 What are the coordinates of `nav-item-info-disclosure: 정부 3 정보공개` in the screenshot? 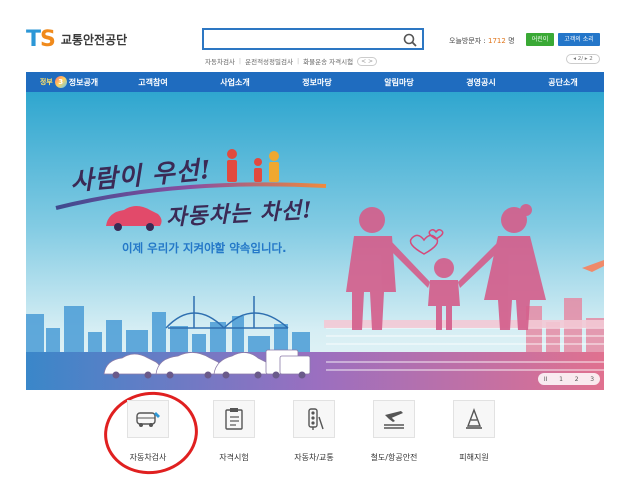 It's located at (69, 82).